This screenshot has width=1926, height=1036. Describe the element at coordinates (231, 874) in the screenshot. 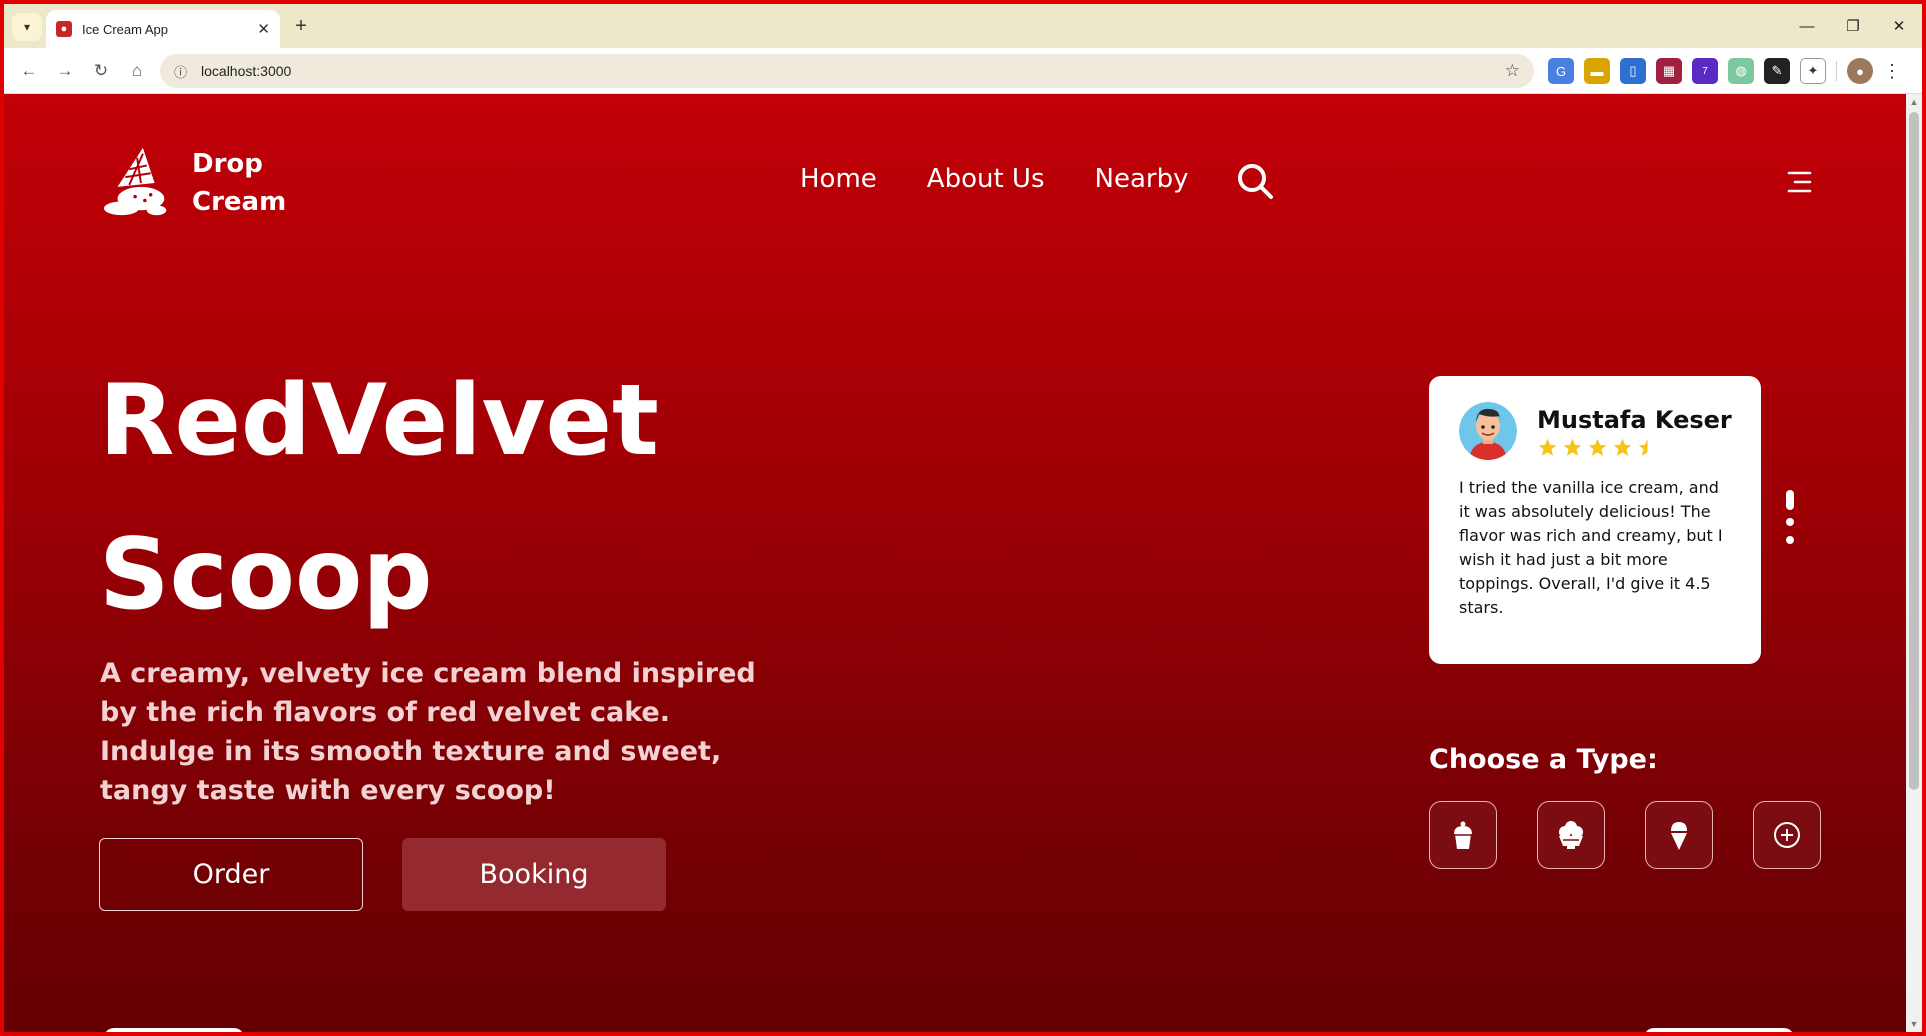

I see `order-button: Order` at that location.